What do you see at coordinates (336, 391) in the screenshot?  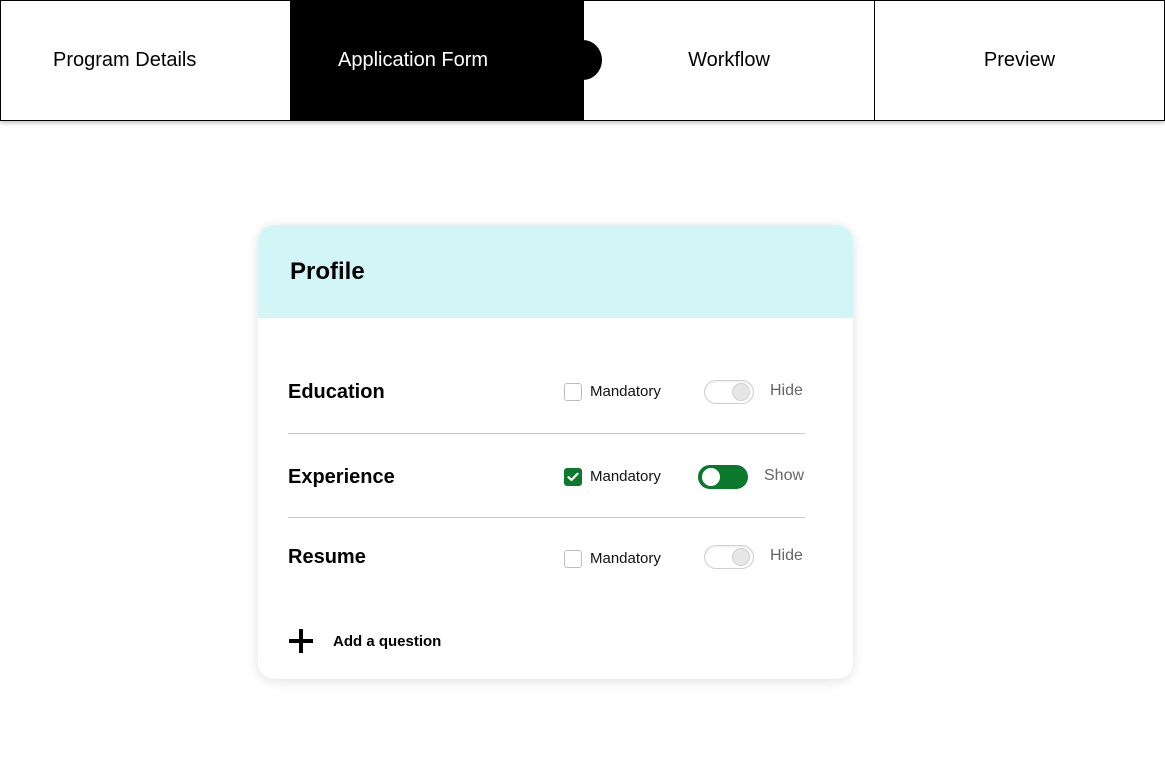 I see `question-label: Education` at bounding box center [336, 391].